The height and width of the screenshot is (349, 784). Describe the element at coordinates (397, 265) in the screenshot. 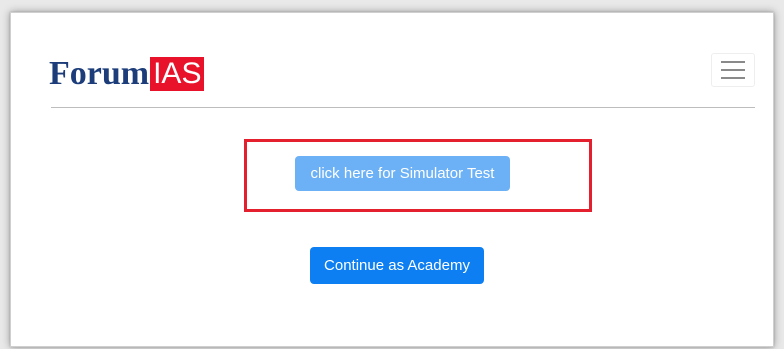

I see `continue-as-academy-button: Continue as Academy` at that location.